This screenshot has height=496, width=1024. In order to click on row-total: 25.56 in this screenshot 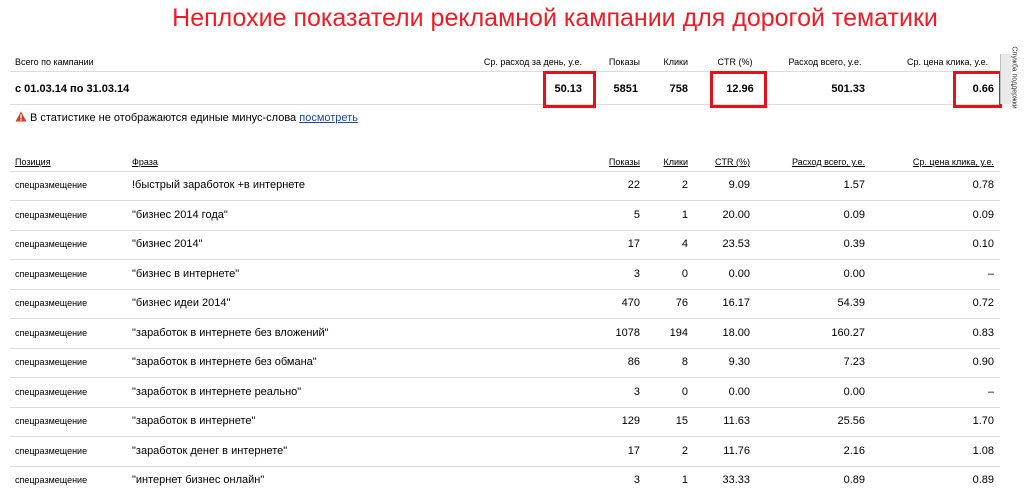, I will do `click(851, 421)`.